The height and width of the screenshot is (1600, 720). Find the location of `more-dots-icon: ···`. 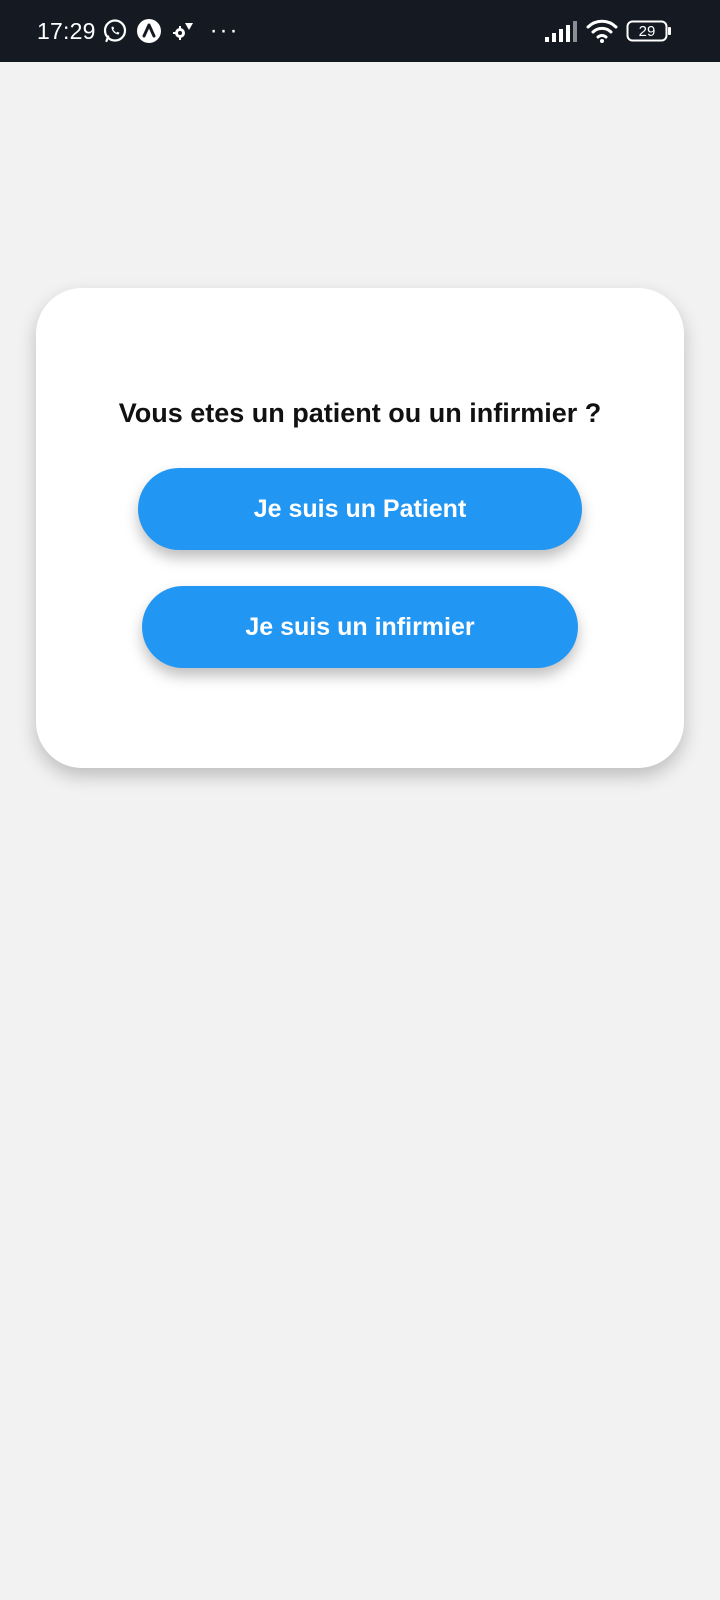

more-dots-icon: ··· is located at coordinates (224, 30).